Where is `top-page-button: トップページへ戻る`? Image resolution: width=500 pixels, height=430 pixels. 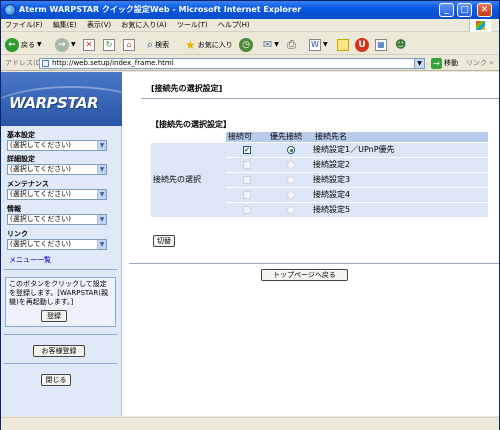 top-page-button: トップページへ戻る is located at coordinates (304, 275).